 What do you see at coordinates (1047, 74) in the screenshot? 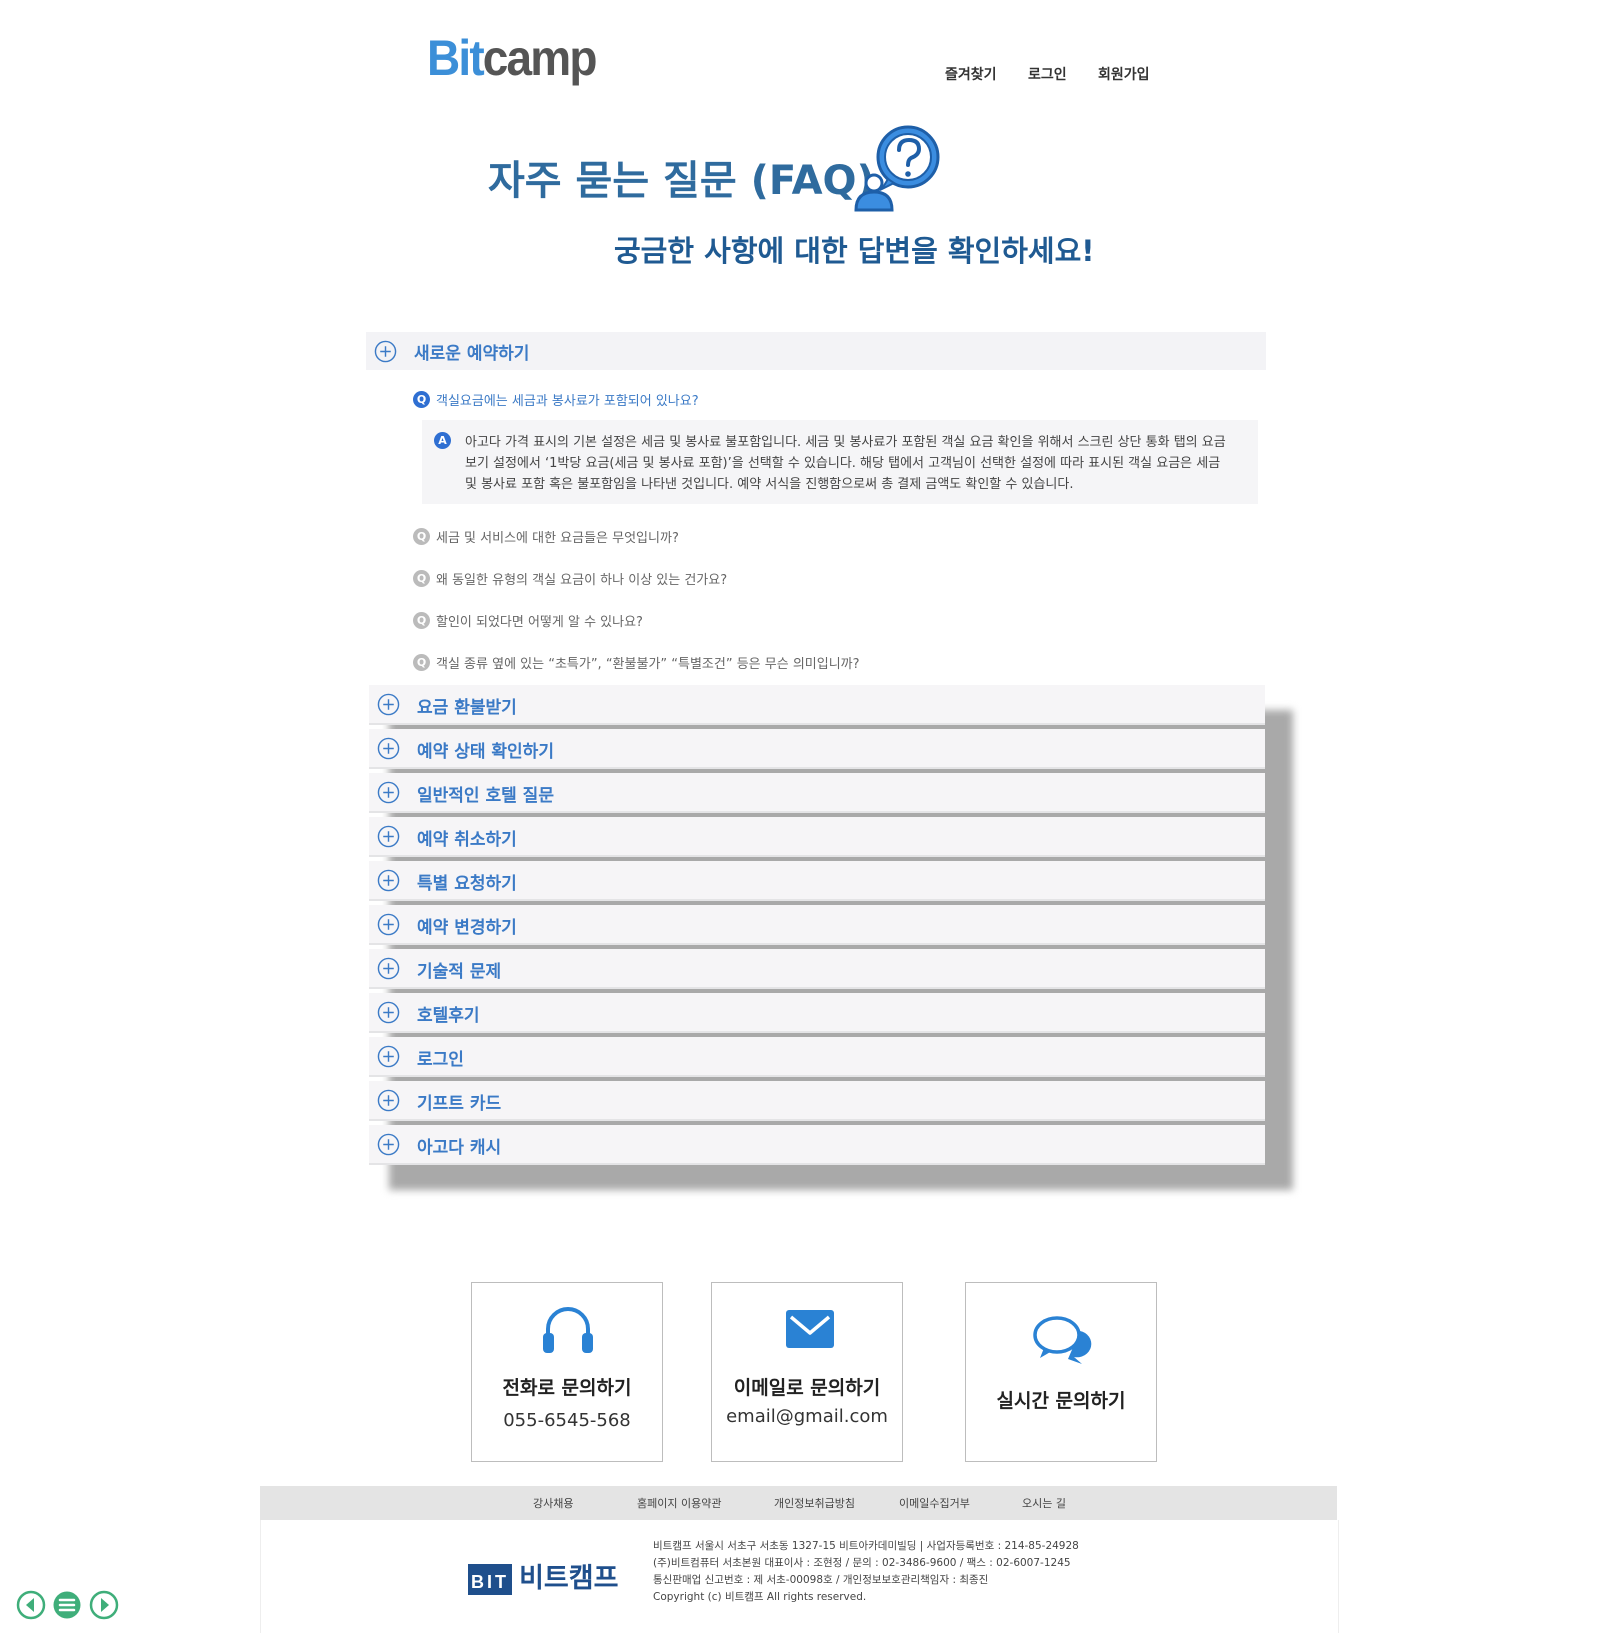
I see `nav-login: 로그인` at bounding box center [1047, 74].